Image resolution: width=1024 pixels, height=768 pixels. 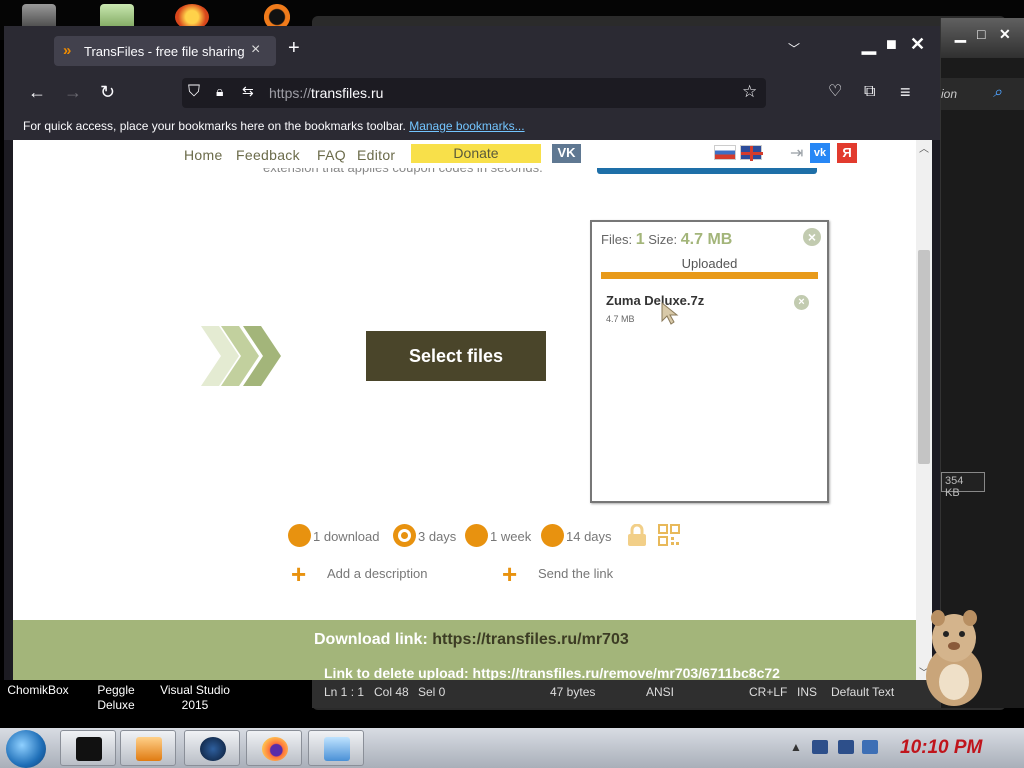 I want to click on nav-faq: FAQ, so click(x=331, y=155).